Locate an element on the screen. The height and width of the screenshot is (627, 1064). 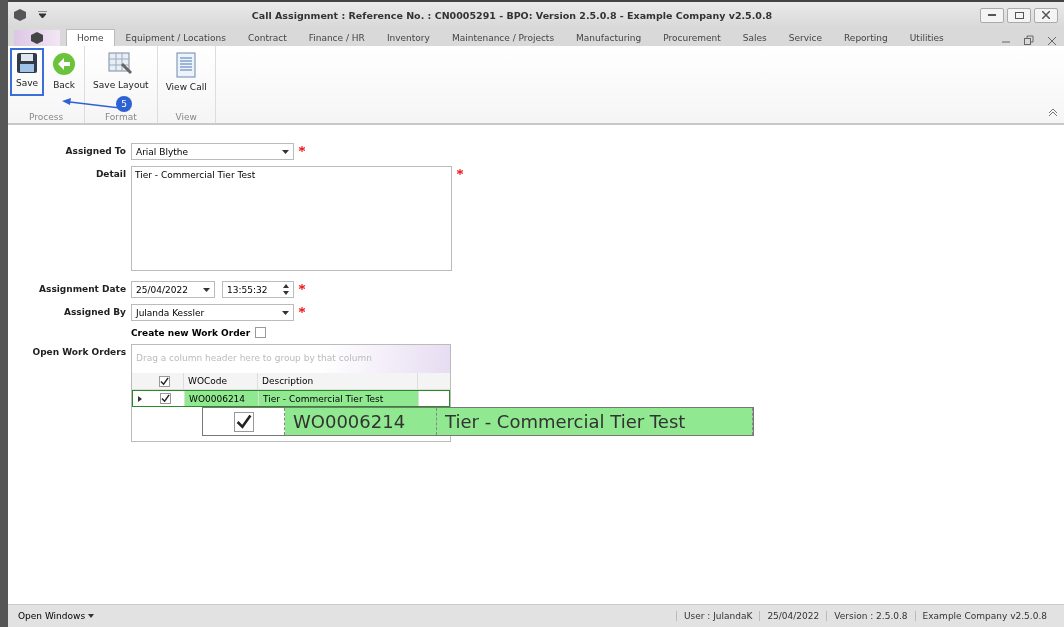
application-menu-button is located at coordinates (37, 38).